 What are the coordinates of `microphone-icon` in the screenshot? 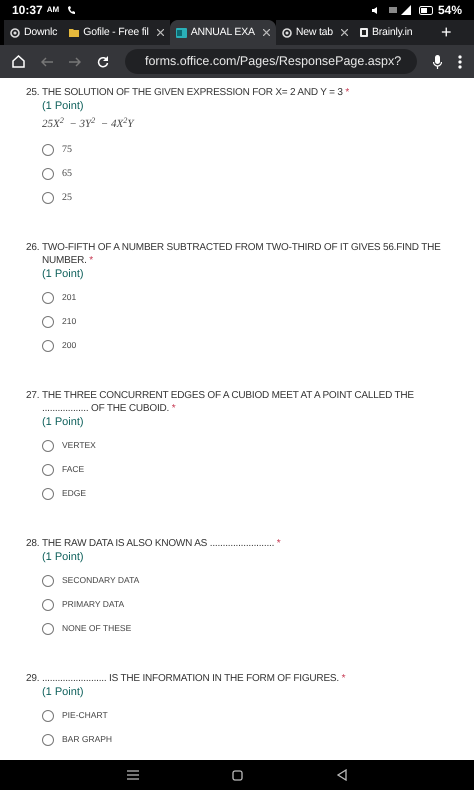 It's located at (437, 61).